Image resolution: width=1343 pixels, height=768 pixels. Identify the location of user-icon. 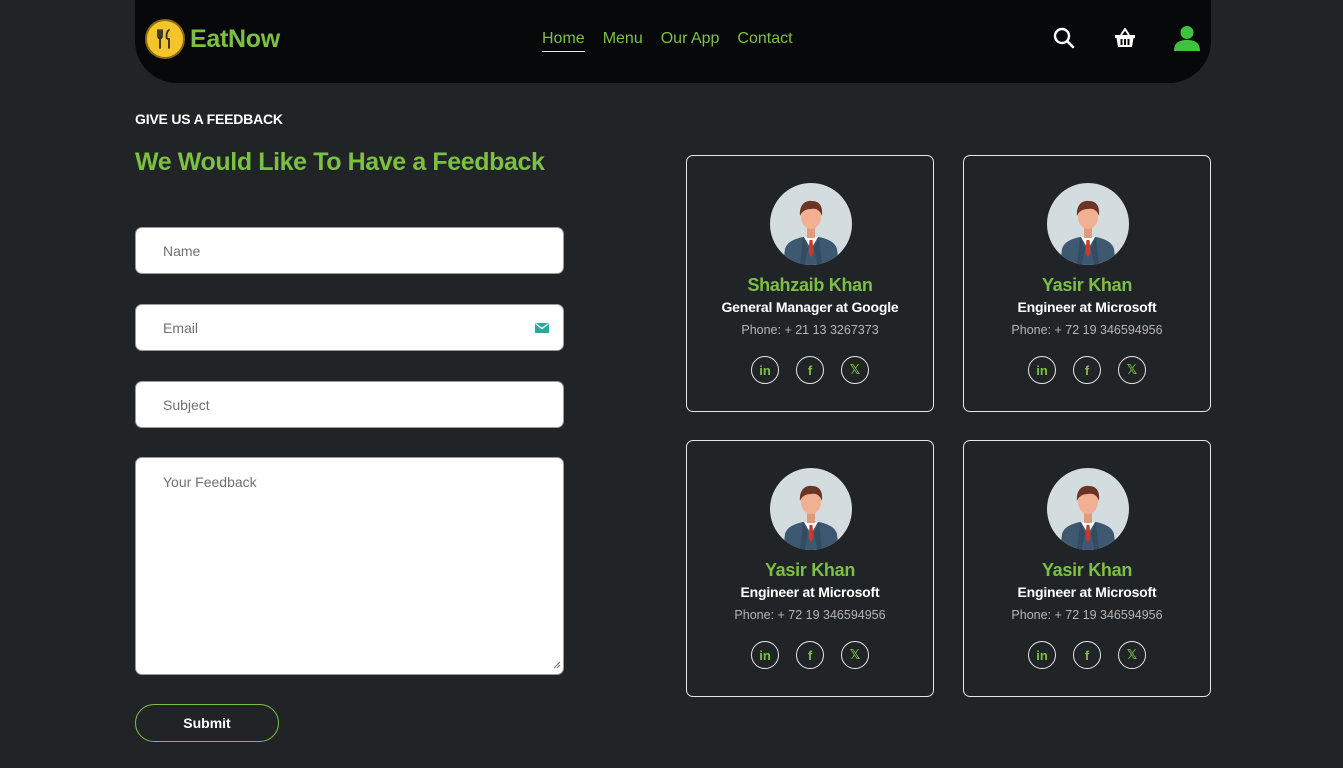
(1187, 40).